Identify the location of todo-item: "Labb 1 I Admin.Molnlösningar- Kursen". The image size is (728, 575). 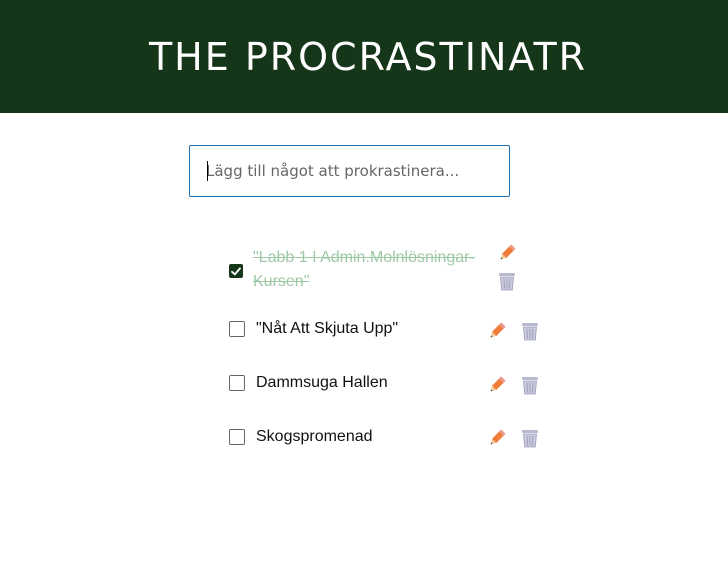
(361, 270).